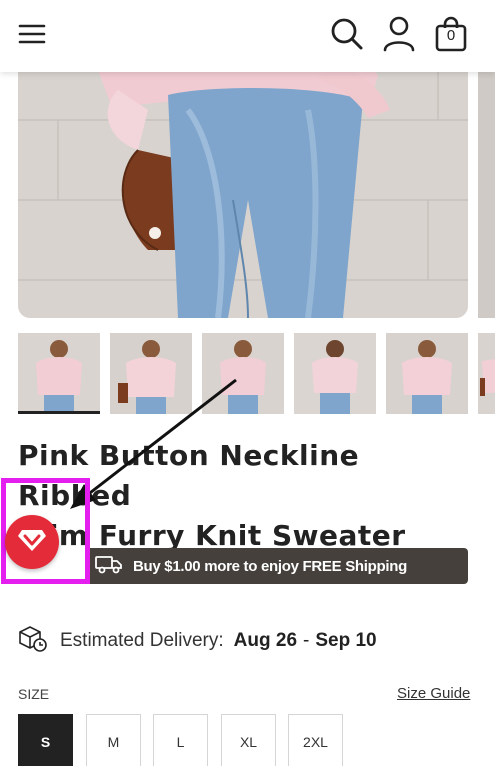 This screenshot has width=495, height=766. Describe the element at coordinates (180, 740) in the screenshot. I see `size-option-l: L` at that location.